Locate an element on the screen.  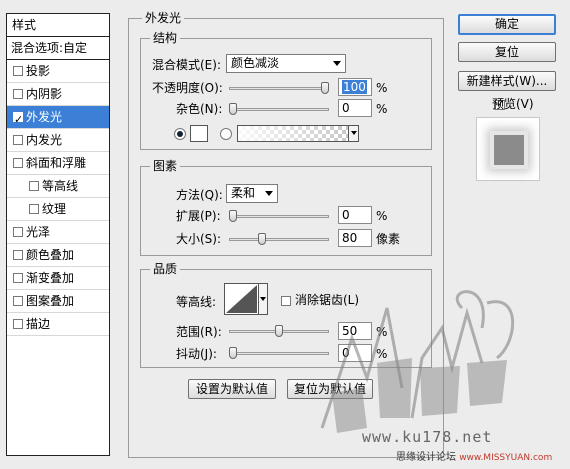
style-item: 内发光 is located at coordinates (58, 140).